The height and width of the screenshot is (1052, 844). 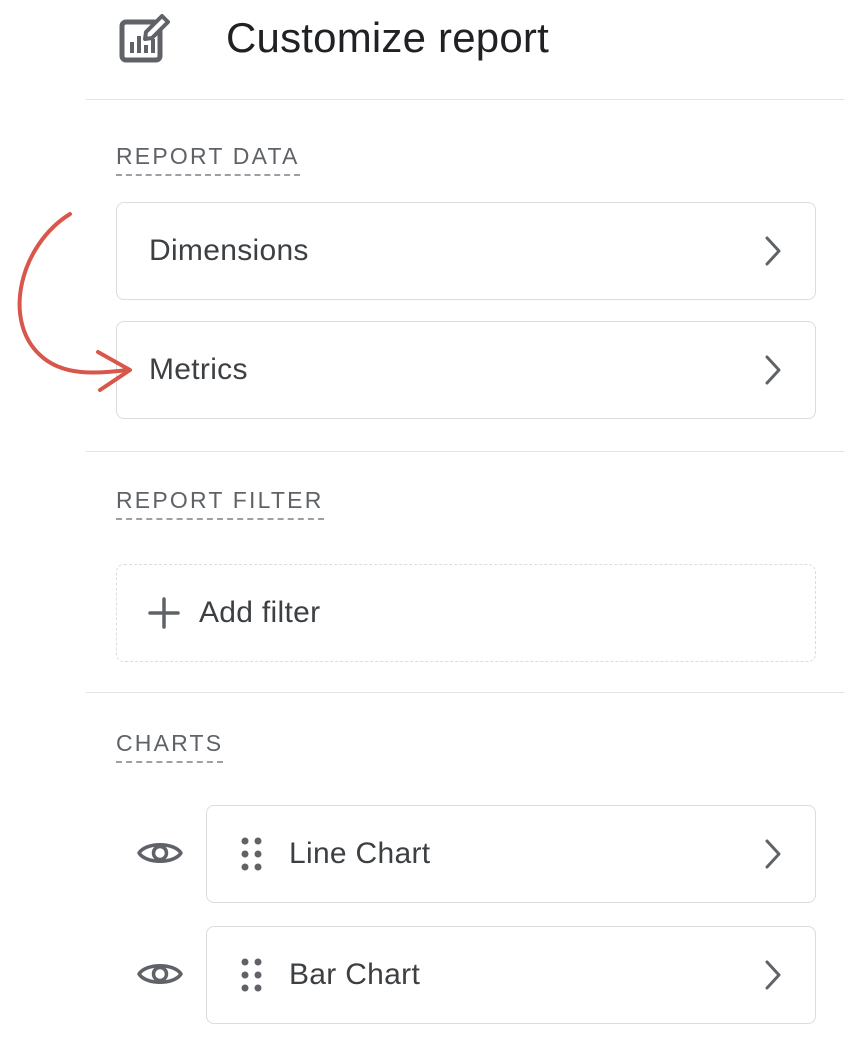 What do you see at coordinates (260, 612) in the screenshot?
I see `add-filter-label: Add filter` at bounding box center [260, 612].